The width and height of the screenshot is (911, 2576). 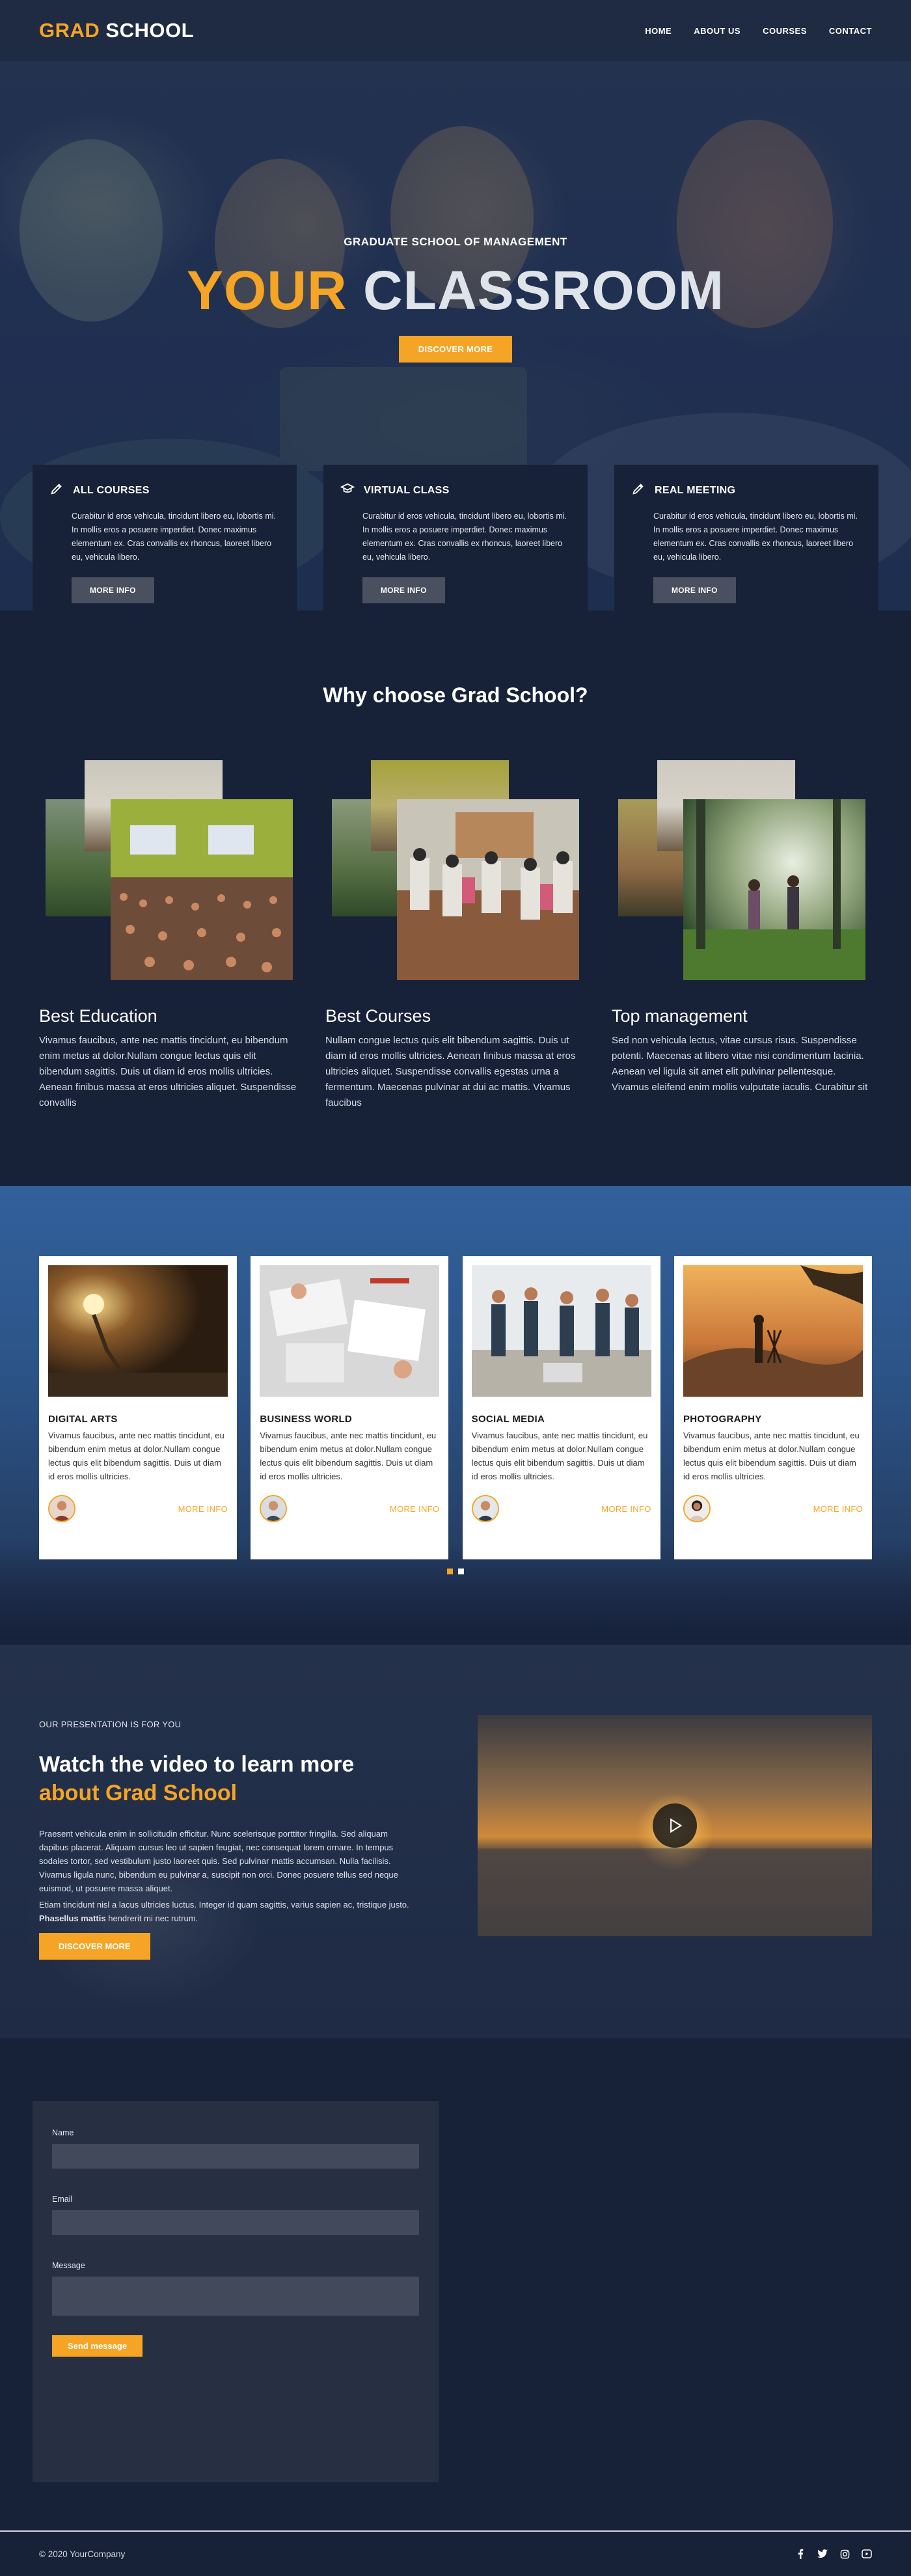 What do you see at coordinates (695, 490) in the screenshot?
I see `feature-title: REAL MEETING` at bounding box center [695, 490].